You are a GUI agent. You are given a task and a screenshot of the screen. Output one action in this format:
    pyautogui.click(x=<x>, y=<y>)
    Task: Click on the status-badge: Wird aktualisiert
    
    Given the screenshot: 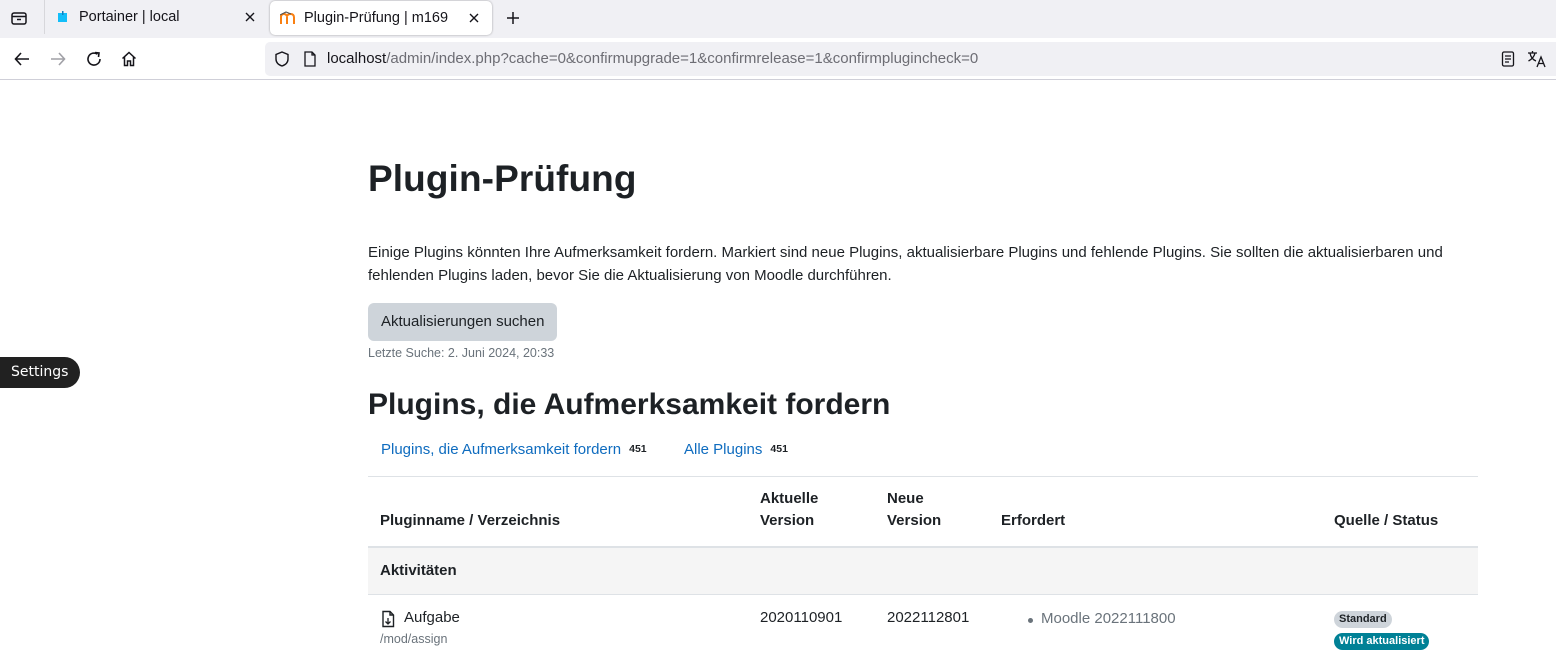 What is the action you would take?
    pyautogui.click(x=1382, y=641)
    